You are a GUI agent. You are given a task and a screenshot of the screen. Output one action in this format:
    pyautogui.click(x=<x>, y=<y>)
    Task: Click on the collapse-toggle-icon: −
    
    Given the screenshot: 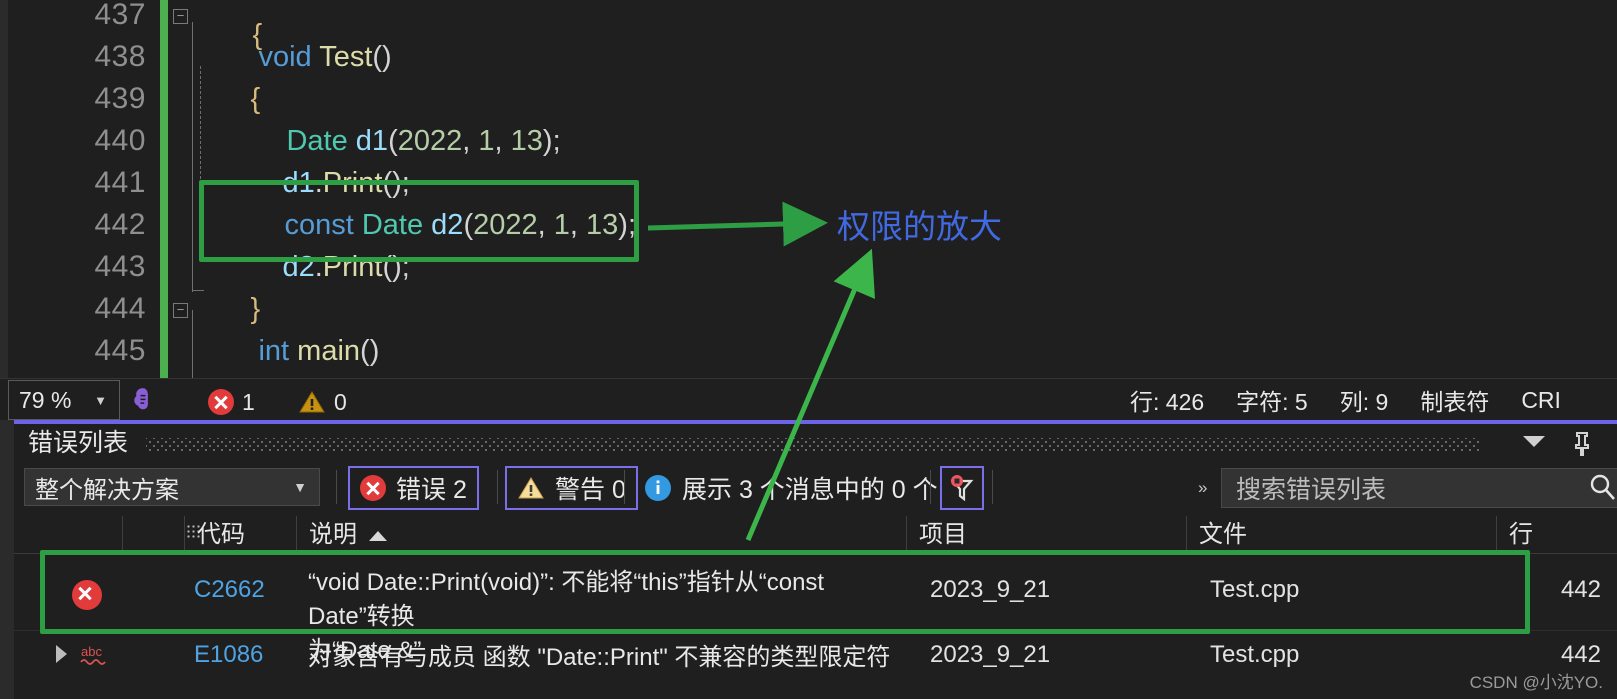 What is the action you would take?
    pyautogui.click(x=180, y=16)
    